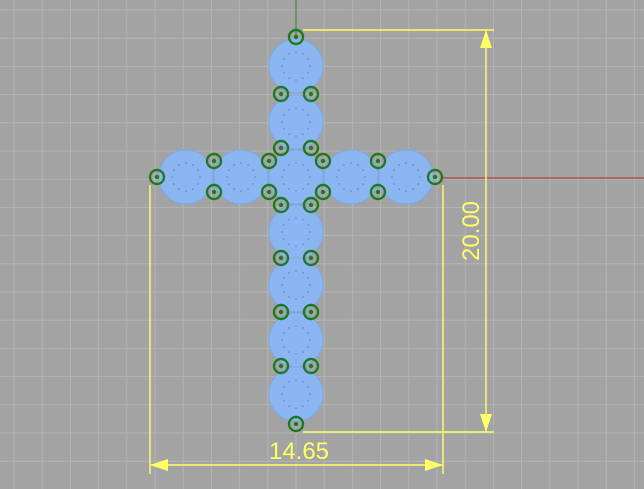  Describe the element at coordinates (471, 231) in the screenshot. I see `height-dimension-label: 20.00` at that location.